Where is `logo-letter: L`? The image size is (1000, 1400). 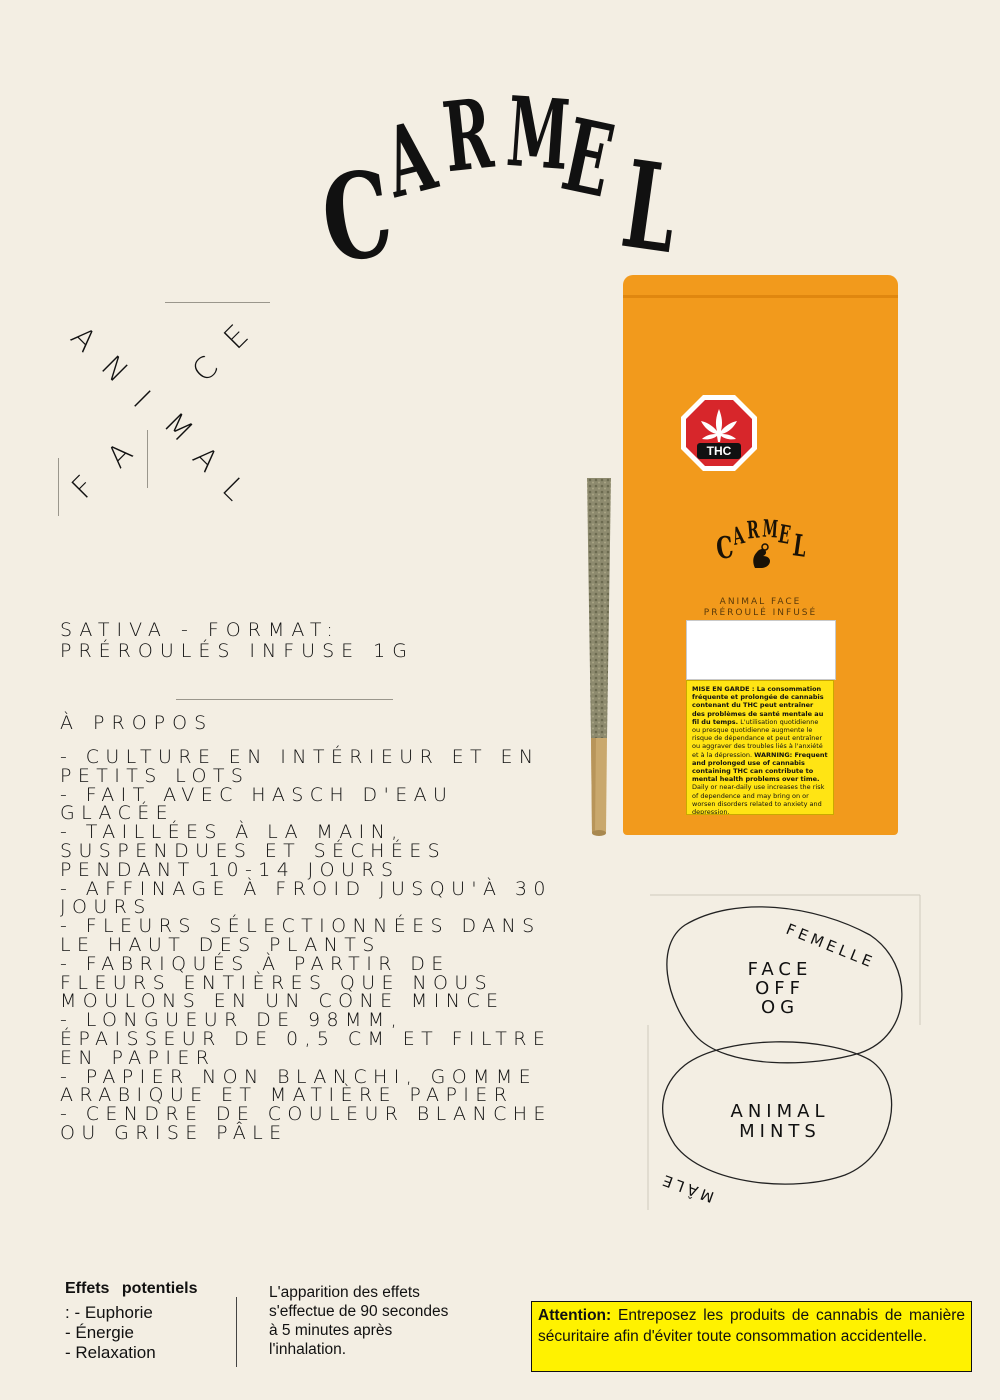
logo-letter: L is located at coordinates (650, 207).